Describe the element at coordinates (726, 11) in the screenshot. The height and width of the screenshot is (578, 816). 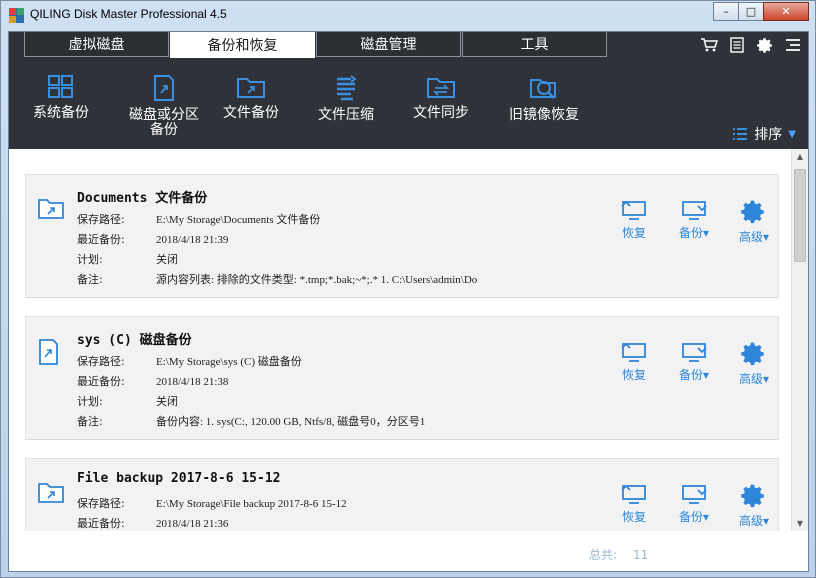
I see `minimize-button: –` at that location.